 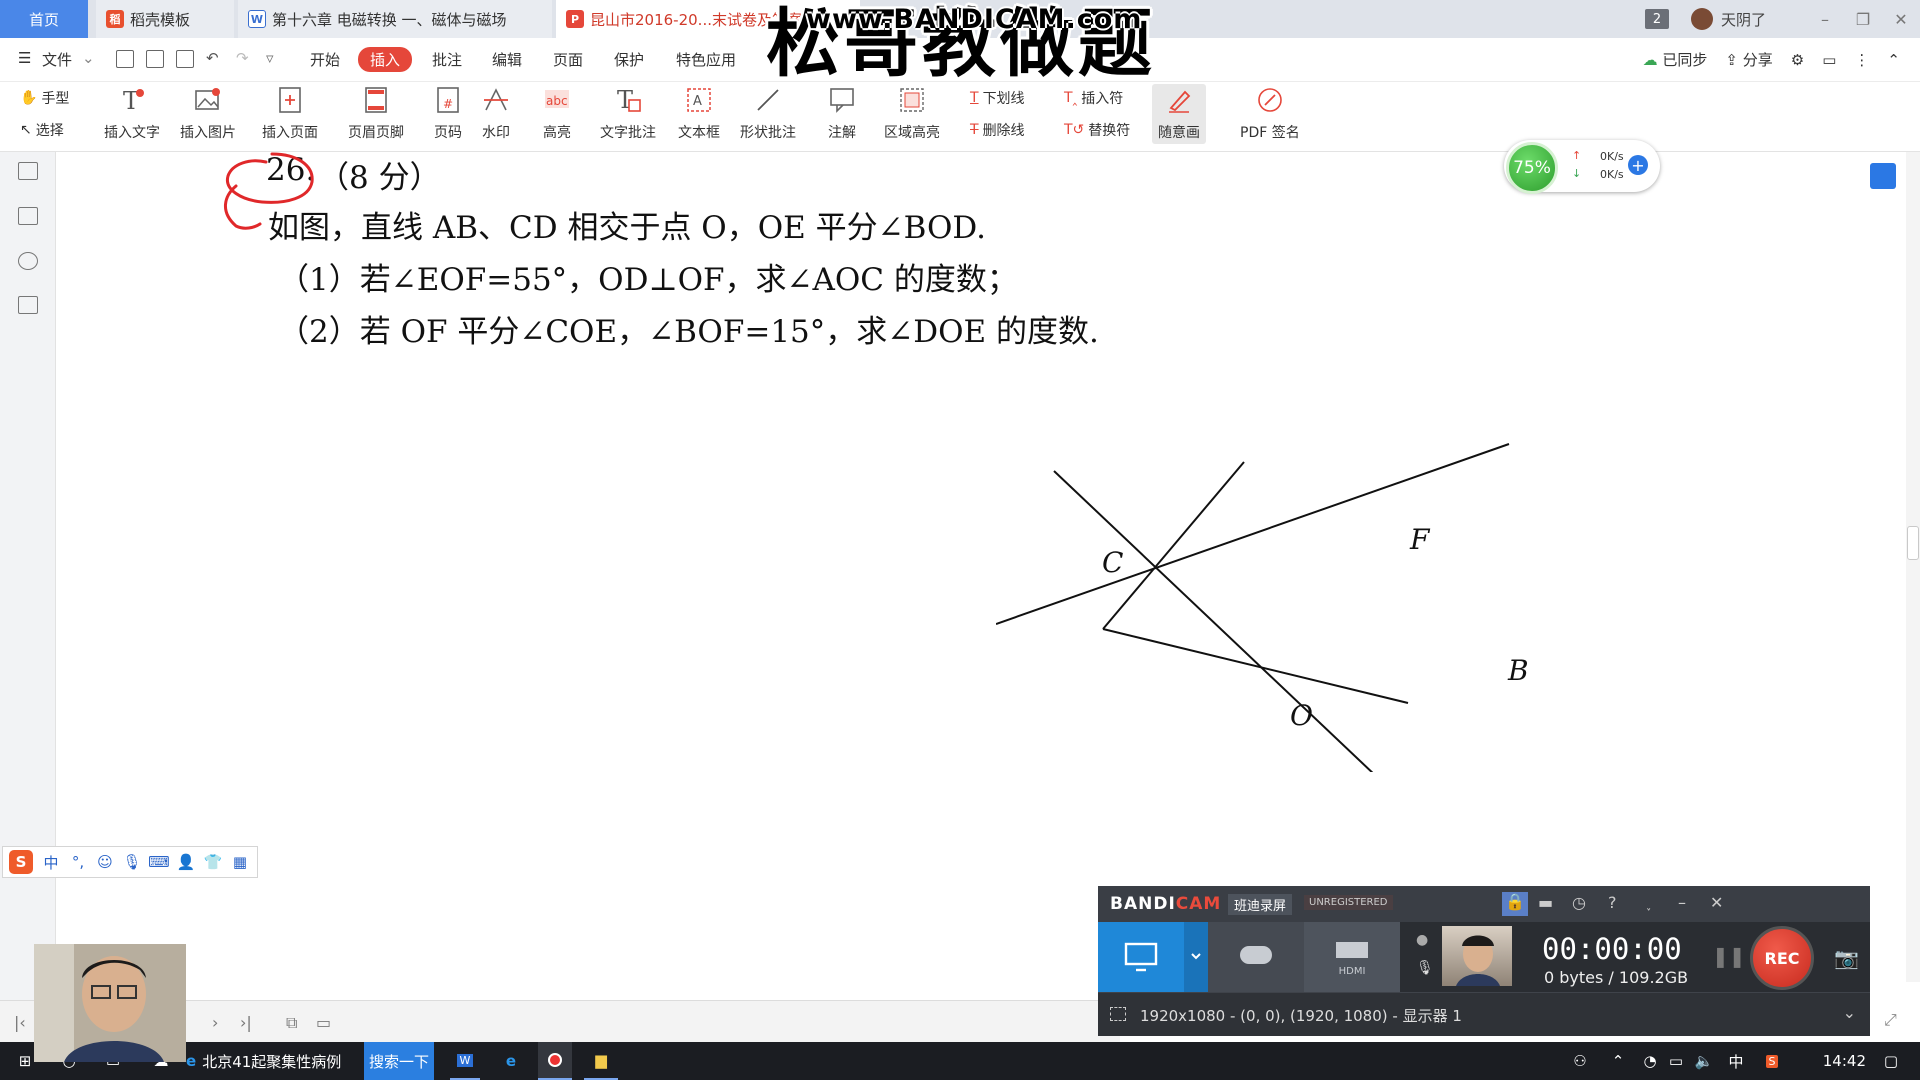 What do you see at coordinates (1772, 1061) in the screenshot?
I see `sogou-tray-icon: S` at bounding box center [1772, 1061].